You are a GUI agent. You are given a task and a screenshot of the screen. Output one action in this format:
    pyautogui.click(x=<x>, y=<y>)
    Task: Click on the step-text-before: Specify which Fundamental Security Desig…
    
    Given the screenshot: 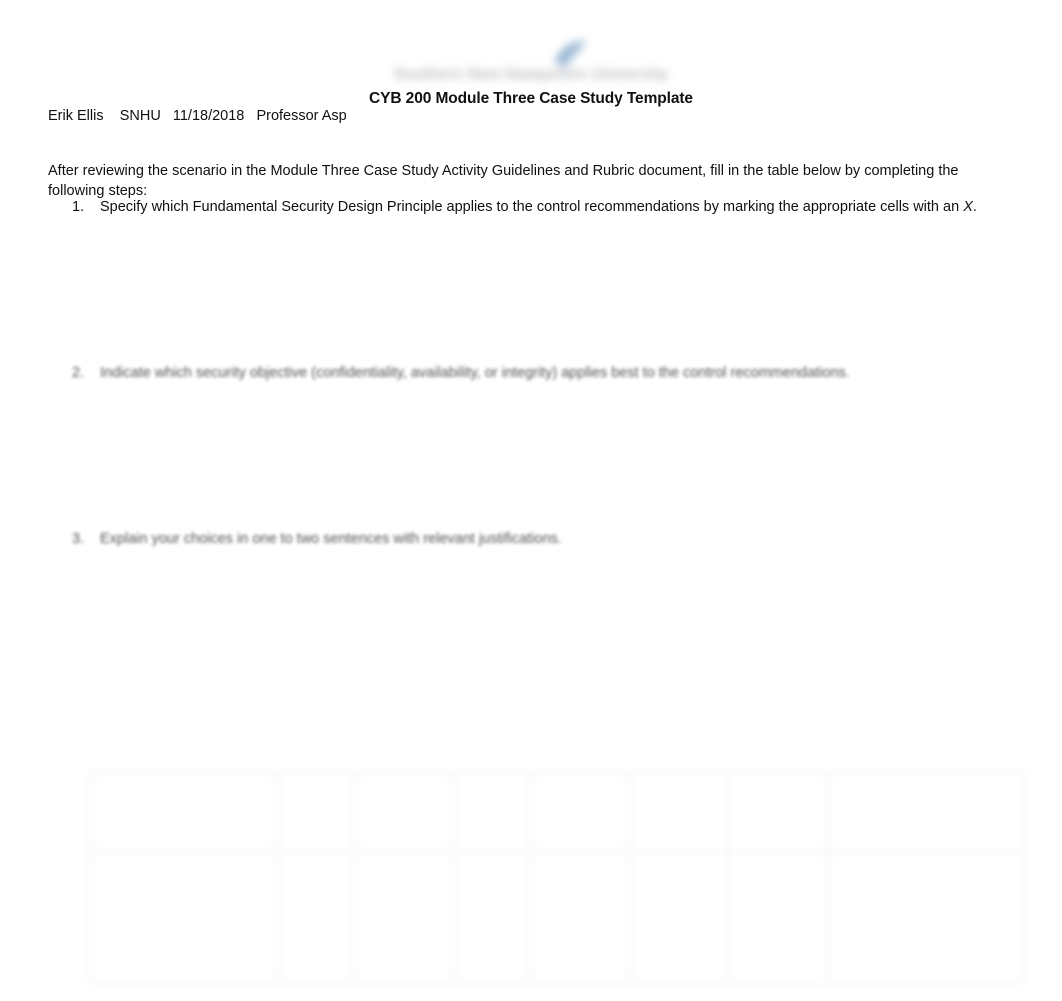 What is the action you would take?
    pyautogui.click(x=532, y=207)
    